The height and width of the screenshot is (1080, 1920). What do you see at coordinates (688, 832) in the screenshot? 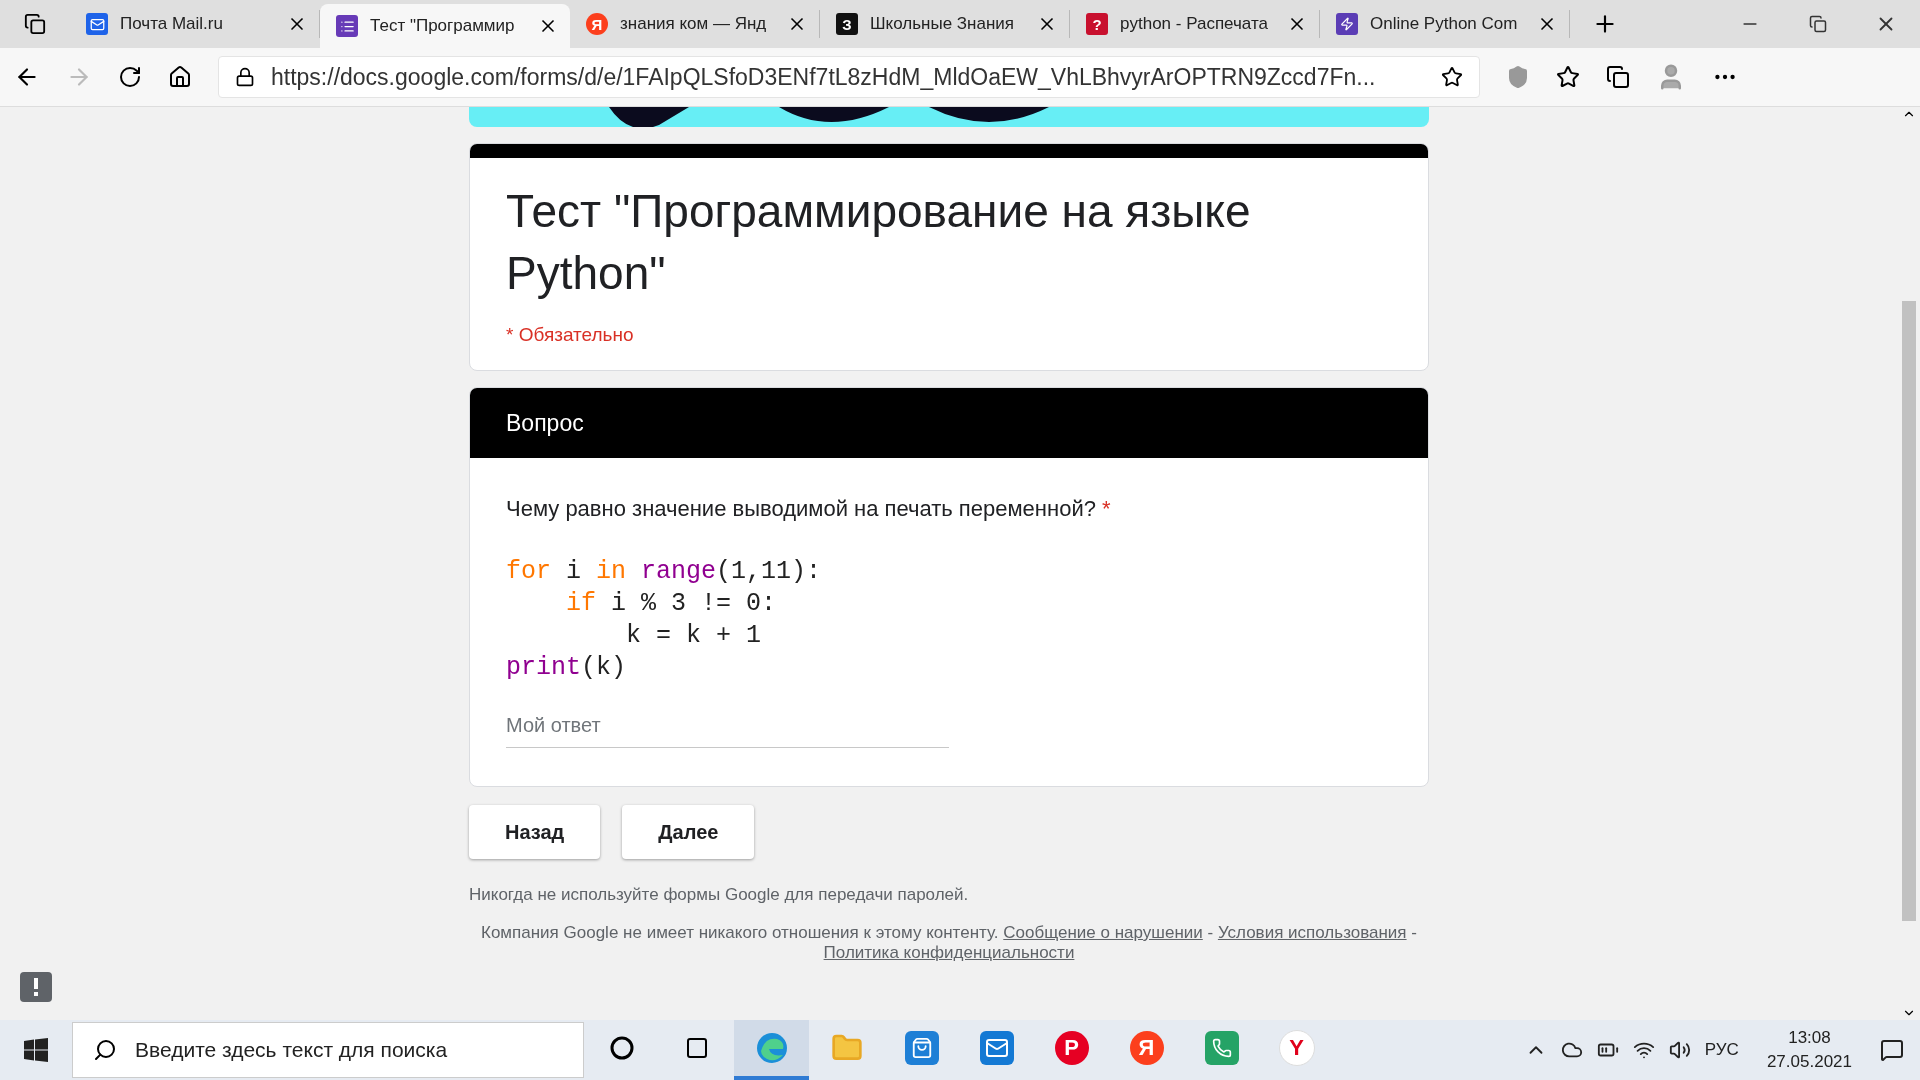
I see `next-button: Далее` at bounding box center [688, 832].